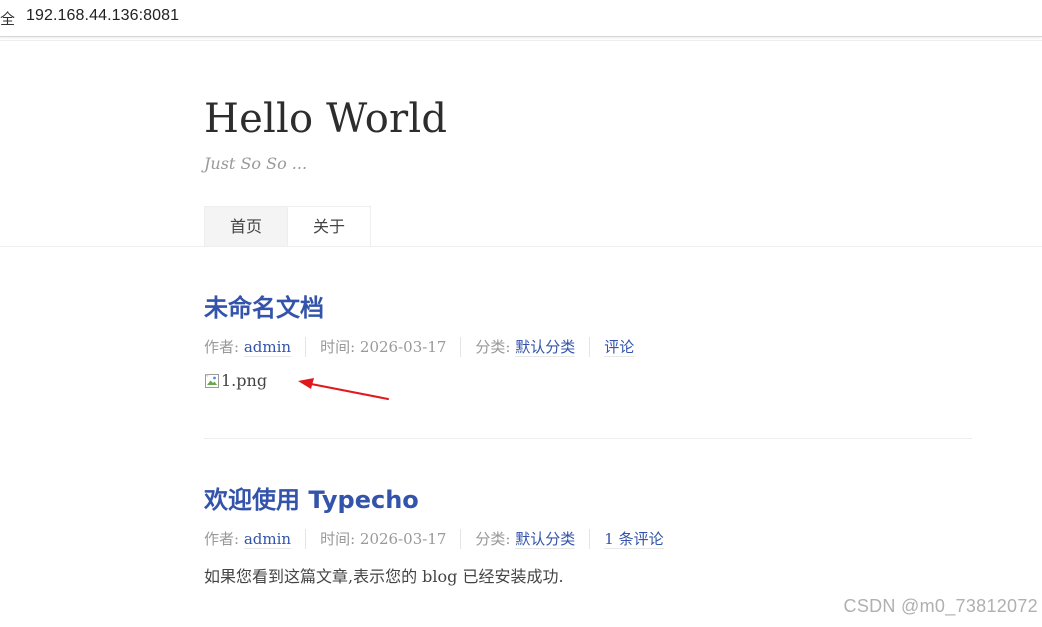 The height and width of the screenshot is (627, 1042). I want to click on post-title: 欢迎使用 Typecho, so click(588, 497).